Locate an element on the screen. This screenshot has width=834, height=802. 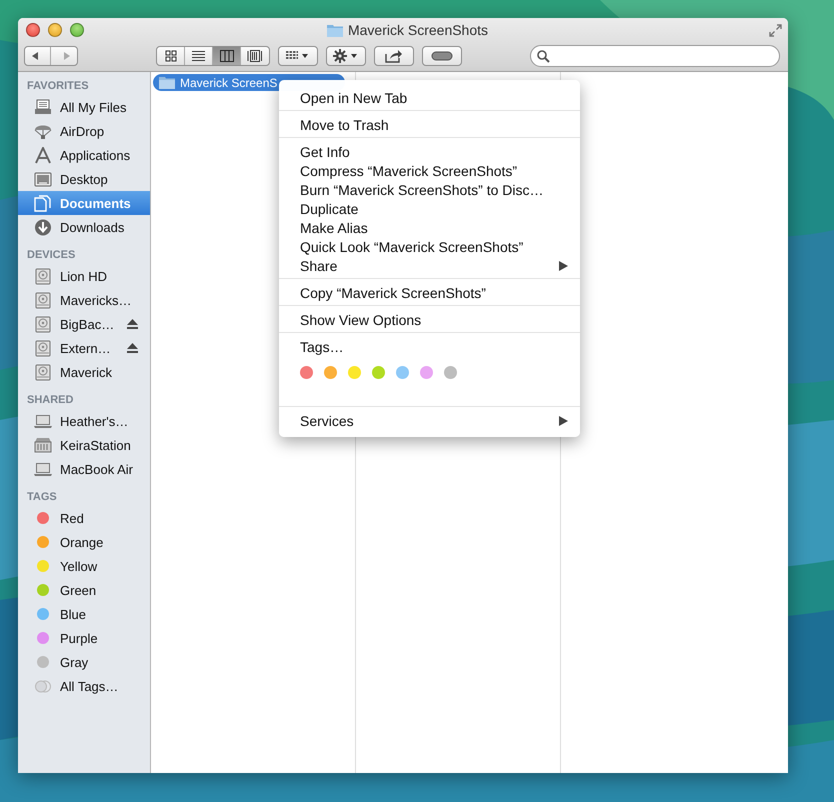
arrange-icon is located at coordinates (298, 56).